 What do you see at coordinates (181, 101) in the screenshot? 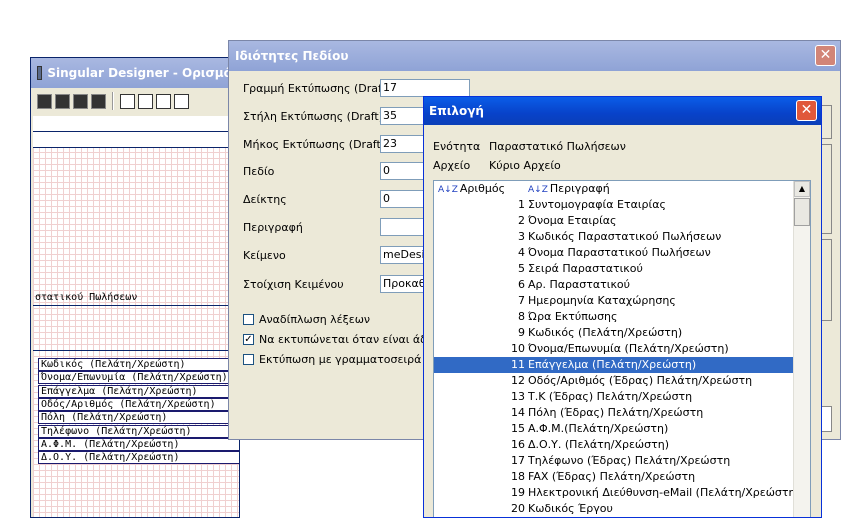
I see `image-tool-icon` at bounding box center [181, 101].